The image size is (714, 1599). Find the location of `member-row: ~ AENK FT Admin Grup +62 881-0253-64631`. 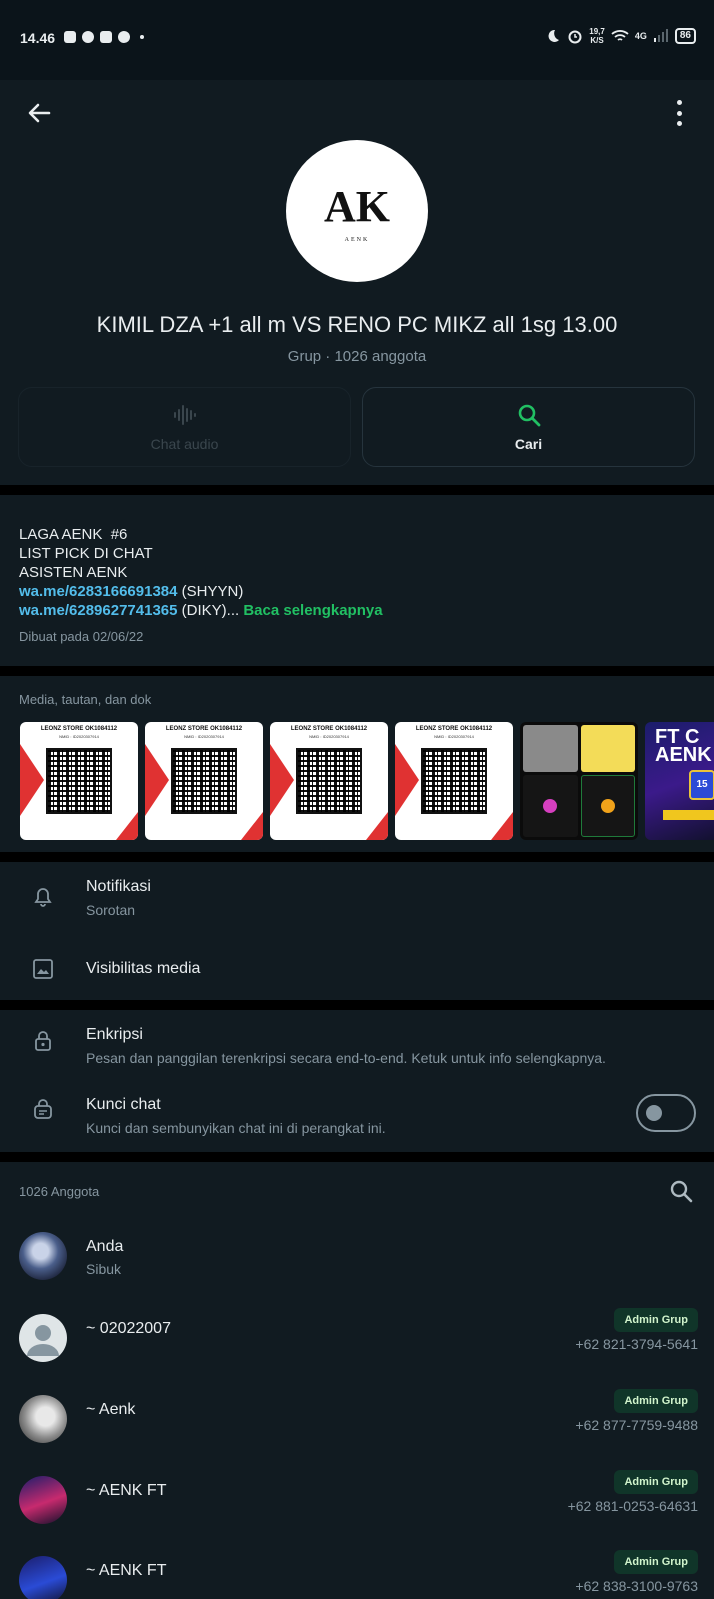

member-row: ~ AENK FT Admin Grup +62 881-0253-64631 is located at coordinates (357, 1513).